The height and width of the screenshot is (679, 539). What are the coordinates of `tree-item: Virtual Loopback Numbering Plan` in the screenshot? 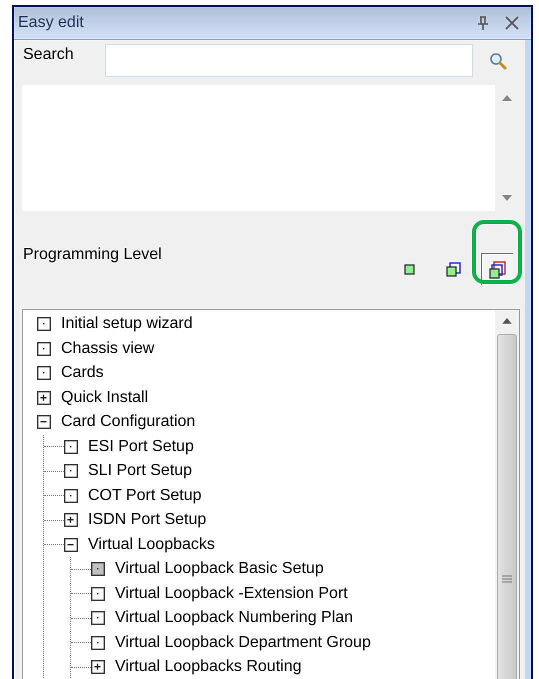 It's located at (234, 618).